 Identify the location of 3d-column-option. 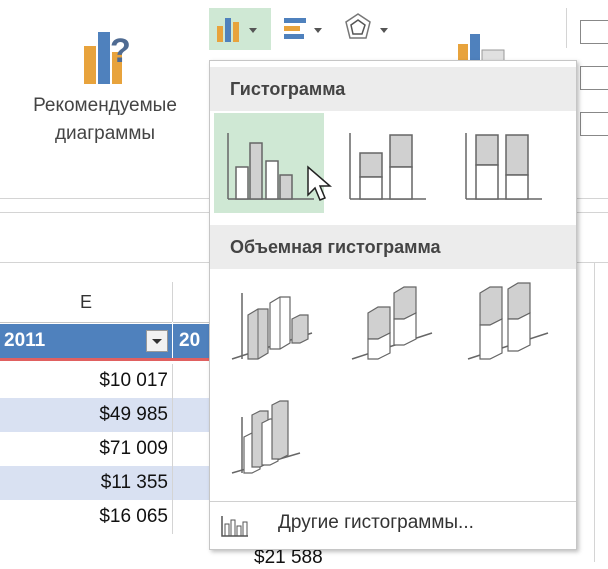
(269, 437).